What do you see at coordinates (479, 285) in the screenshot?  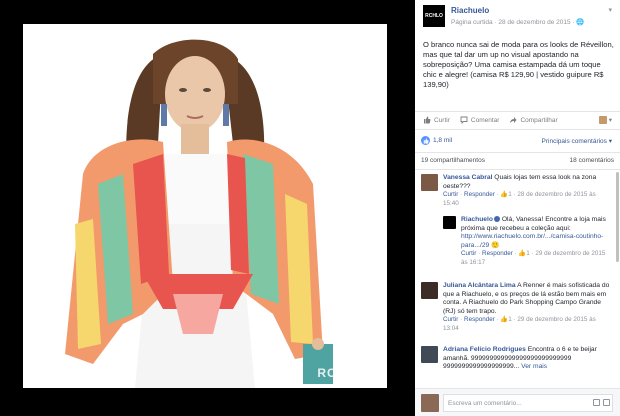 I see `comment-author: Juliana Alcântara Lima` at bounding box center [479, 285].